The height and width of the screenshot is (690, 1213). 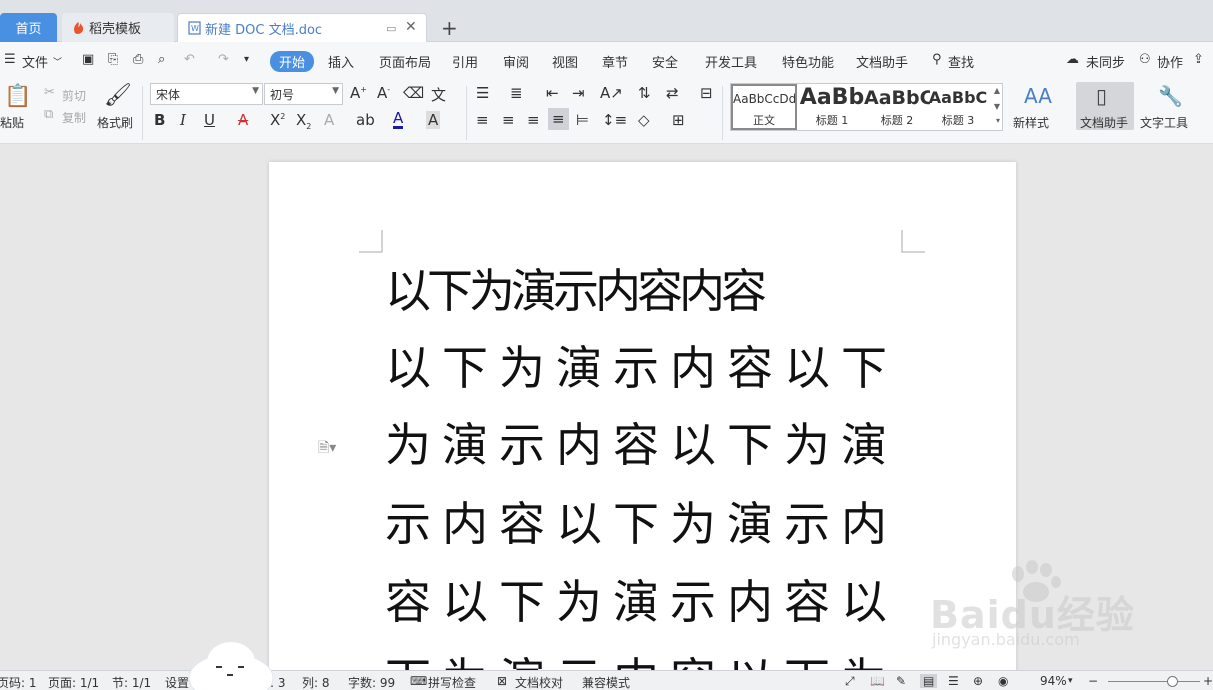 What do you see at coordinates (1170, 61) in the screenshot?
I see `menu-collaborate: 协作` at bounding box center [1170, 61].